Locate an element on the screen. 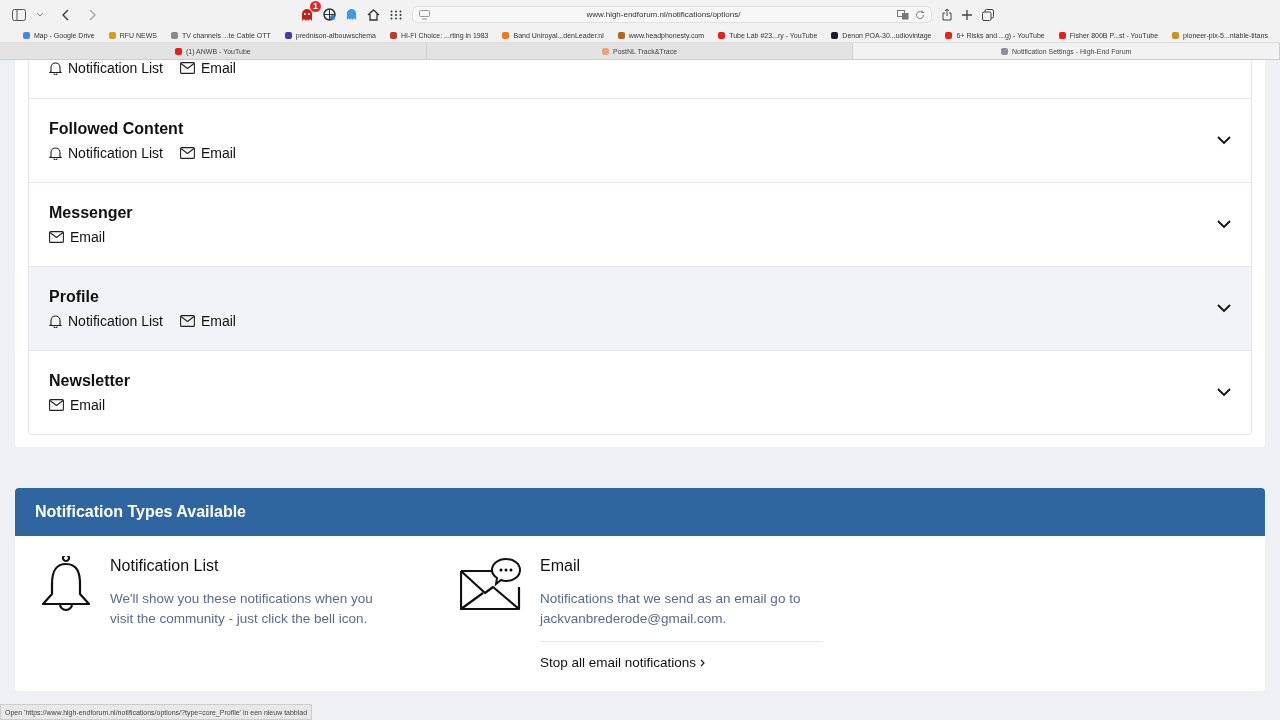  url-text: www.high-endforum.nl/notifications/options/ is located at coordinates (663, 14).